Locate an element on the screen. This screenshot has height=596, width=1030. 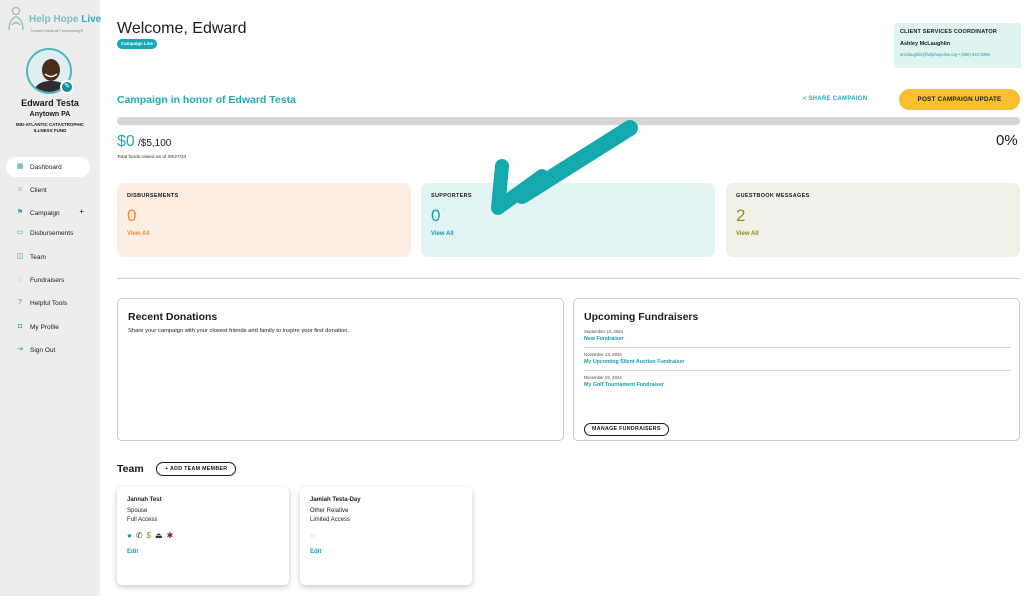
dollar-icon: $ is located at coordinates (148, 535).